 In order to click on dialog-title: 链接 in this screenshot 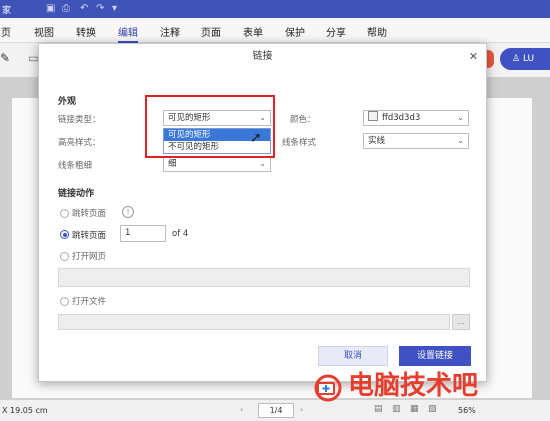, I will do `click(262, 56)`.